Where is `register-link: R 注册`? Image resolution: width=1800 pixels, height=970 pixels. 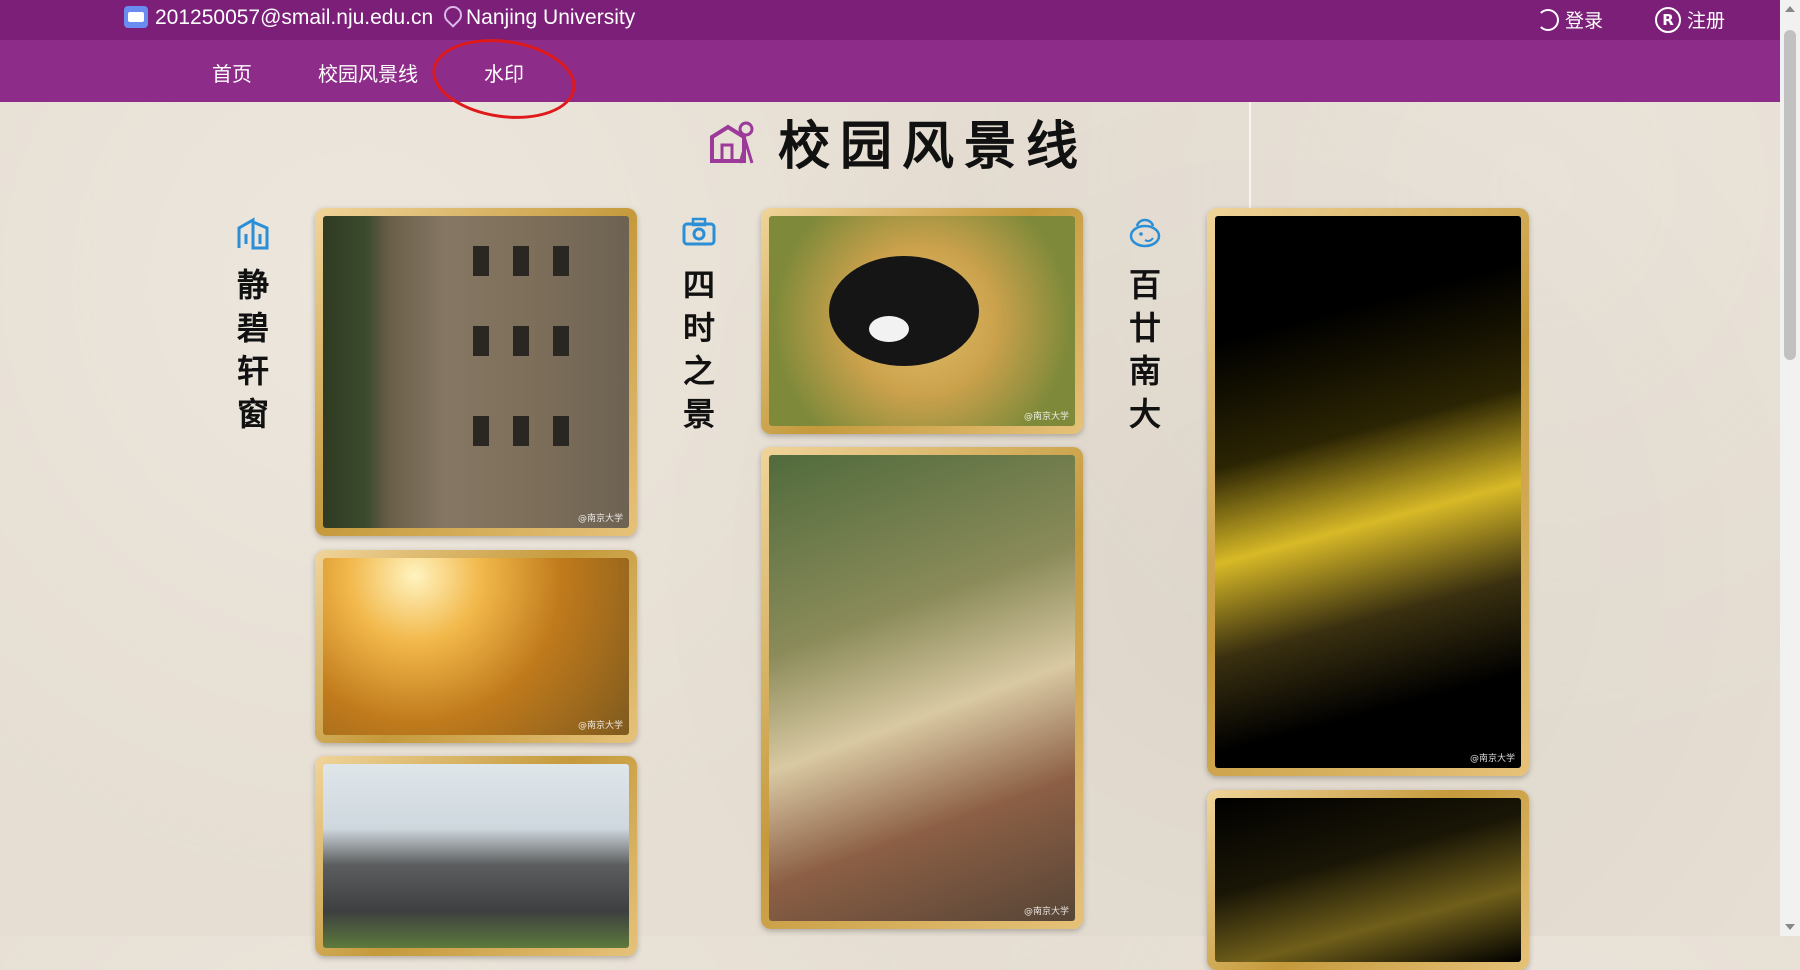
register-link: R 注册 is located at coordinates (1690, 19).